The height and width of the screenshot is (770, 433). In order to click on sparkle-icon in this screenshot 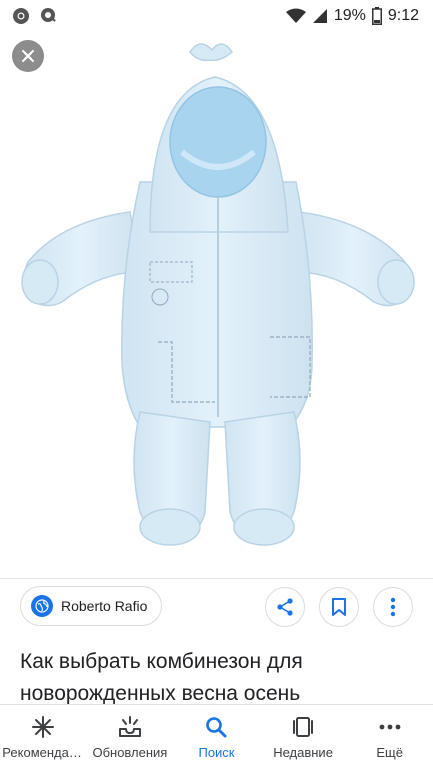, I will do `click(43, 727)`.